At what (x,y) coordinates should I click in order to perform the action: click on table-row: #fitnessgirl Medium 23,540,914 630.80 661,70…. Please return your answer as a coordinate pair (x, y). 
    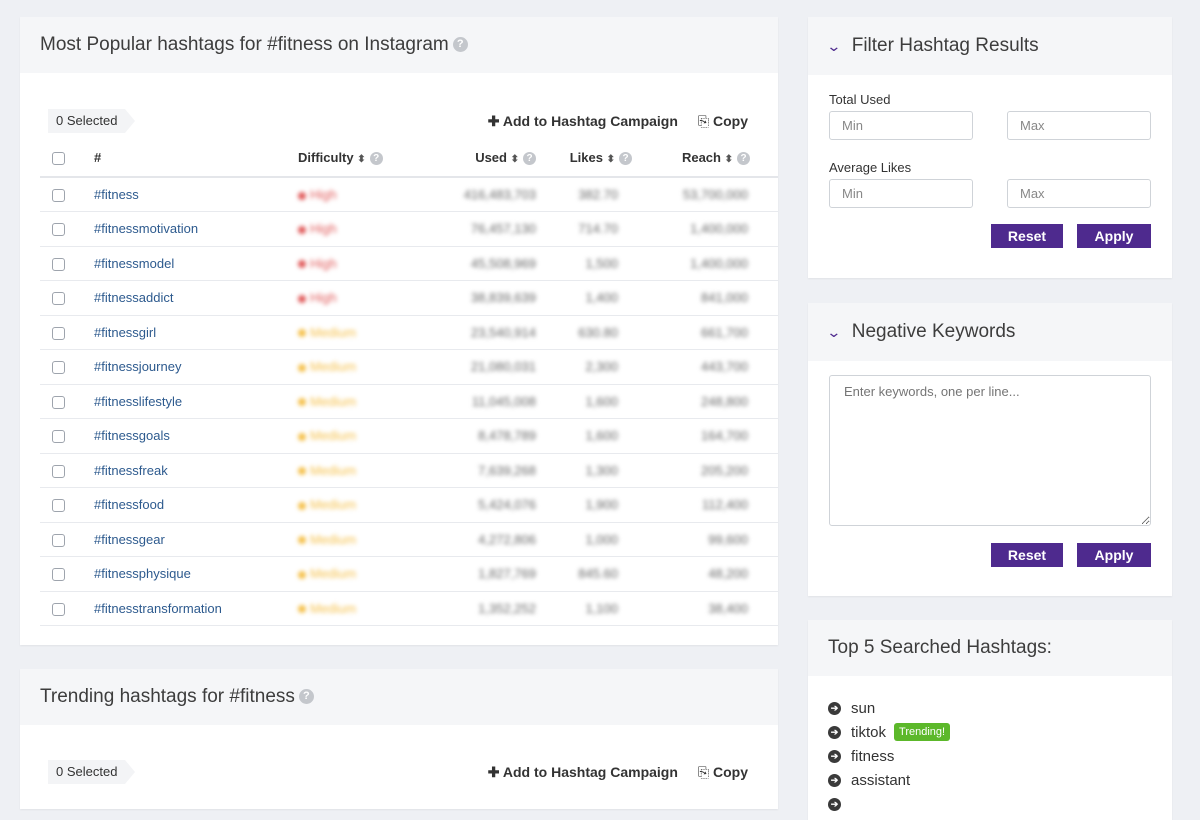
    Looking at the image, I should click on (409, 332).